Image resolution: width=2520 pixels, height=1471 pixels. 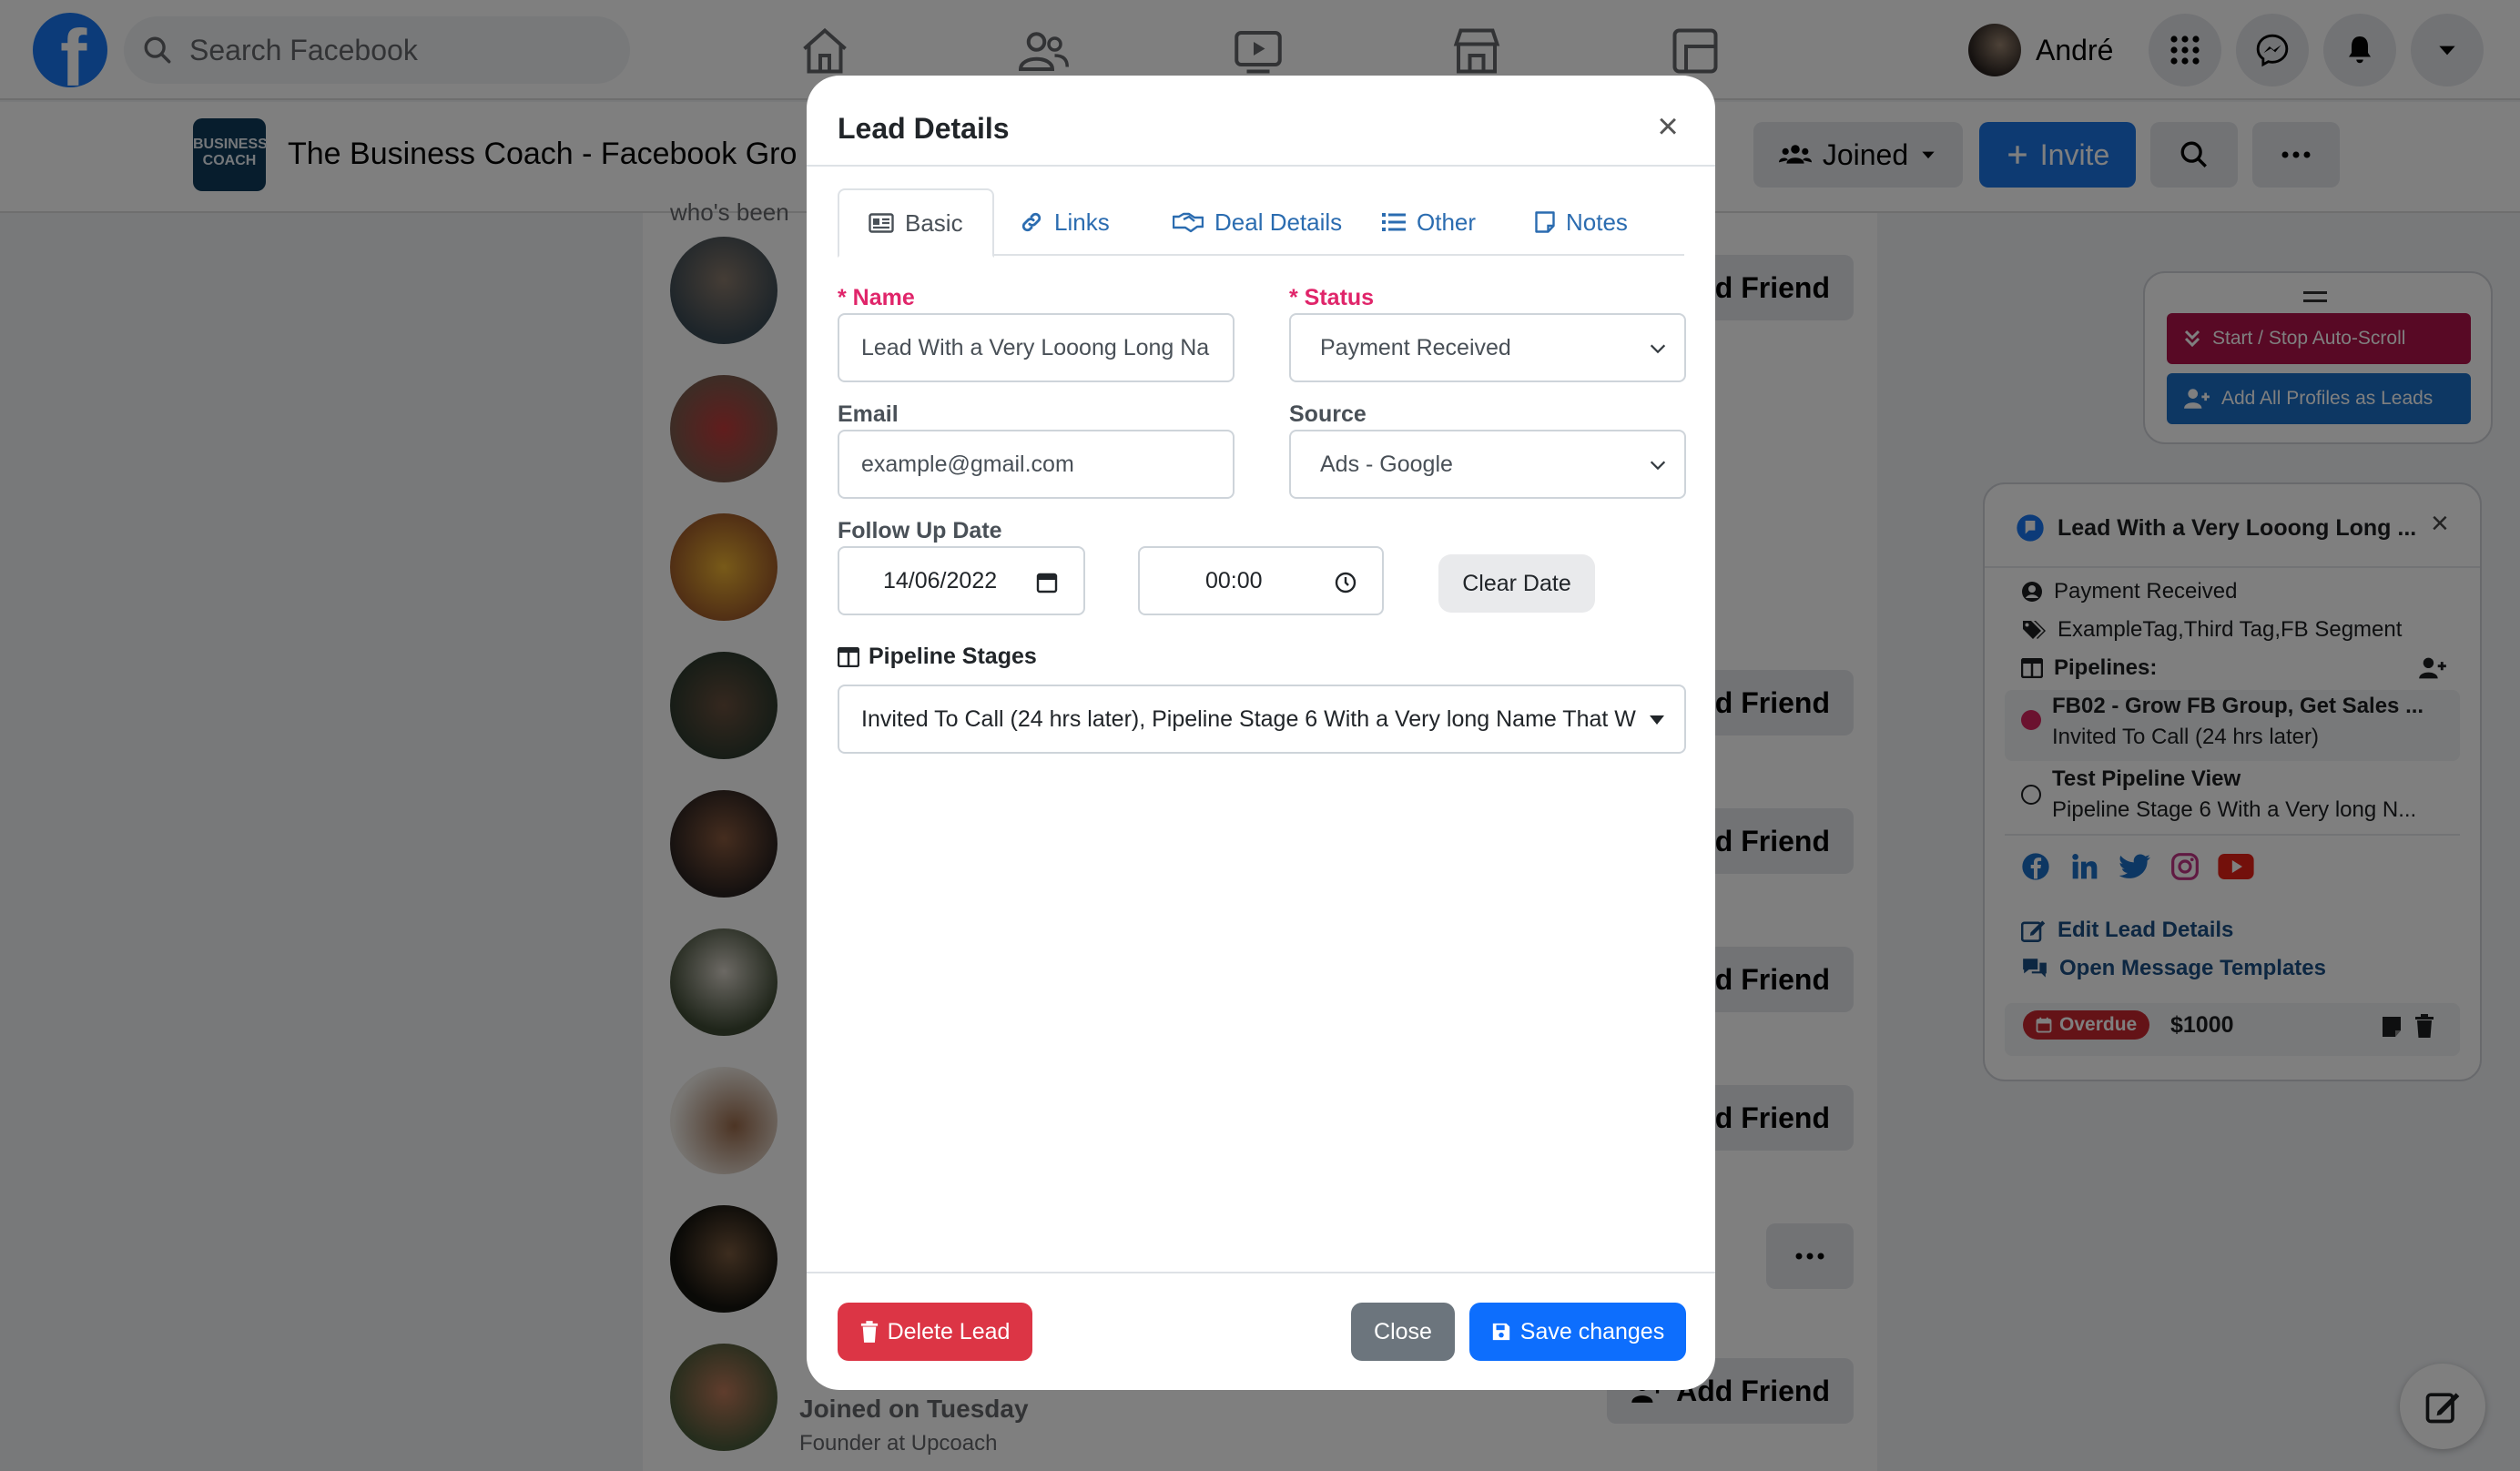 I want to click on tab-label: Deal Details, so click(x=1278, y=222).